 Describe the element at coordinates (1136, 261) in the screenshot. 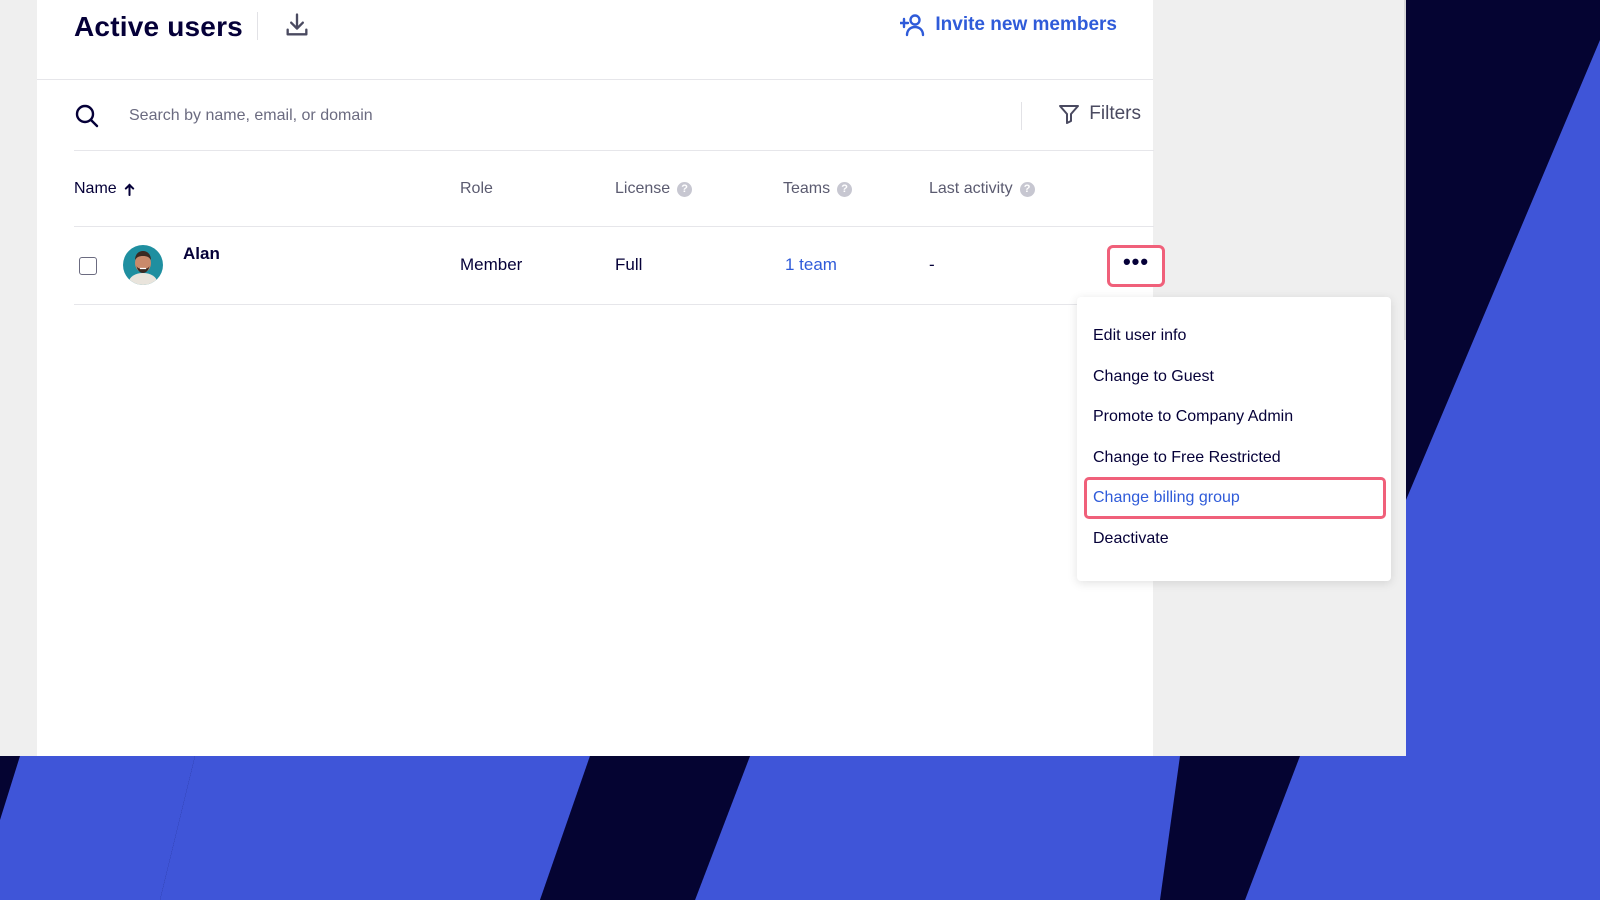

I see `more-icon: •••` at that location.